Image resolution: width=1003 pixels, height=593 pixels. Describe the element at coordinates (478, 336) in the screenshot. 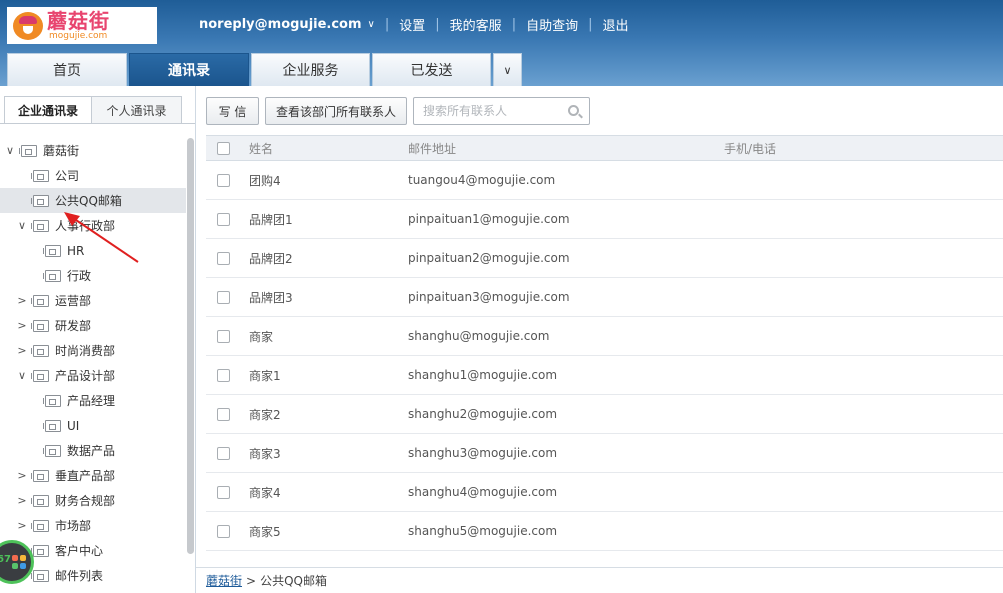

I see `contact-email: shanghu@mogujie.com` at that location.